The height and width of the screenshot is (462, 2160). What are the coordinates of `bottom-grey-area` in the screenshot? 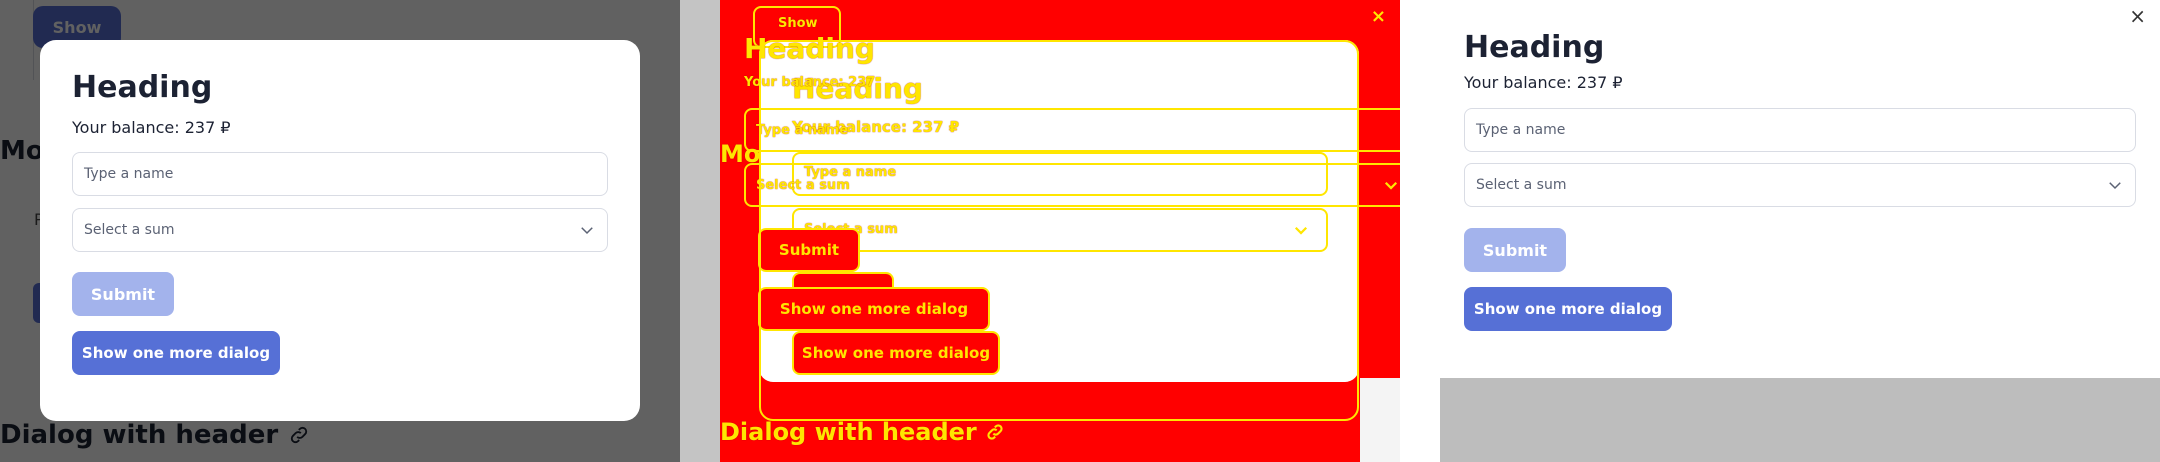 It's located at (1800, 420).